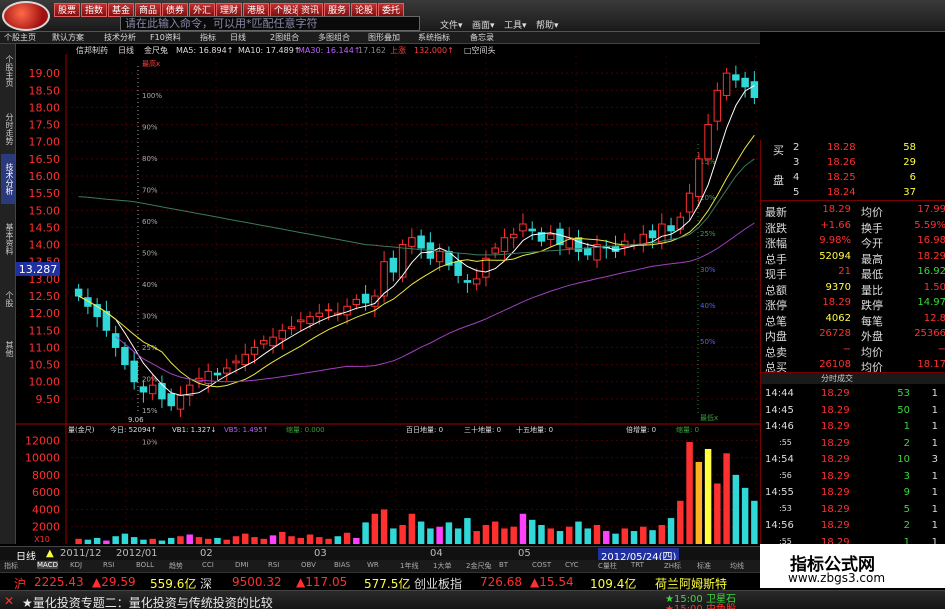 This screenshot has width=945, height=609. What do you see at coordinates (424, 429) in the screenshot?
I see `volume-header-item-5: 百日地量: 0` at bounding box center [424, 429].